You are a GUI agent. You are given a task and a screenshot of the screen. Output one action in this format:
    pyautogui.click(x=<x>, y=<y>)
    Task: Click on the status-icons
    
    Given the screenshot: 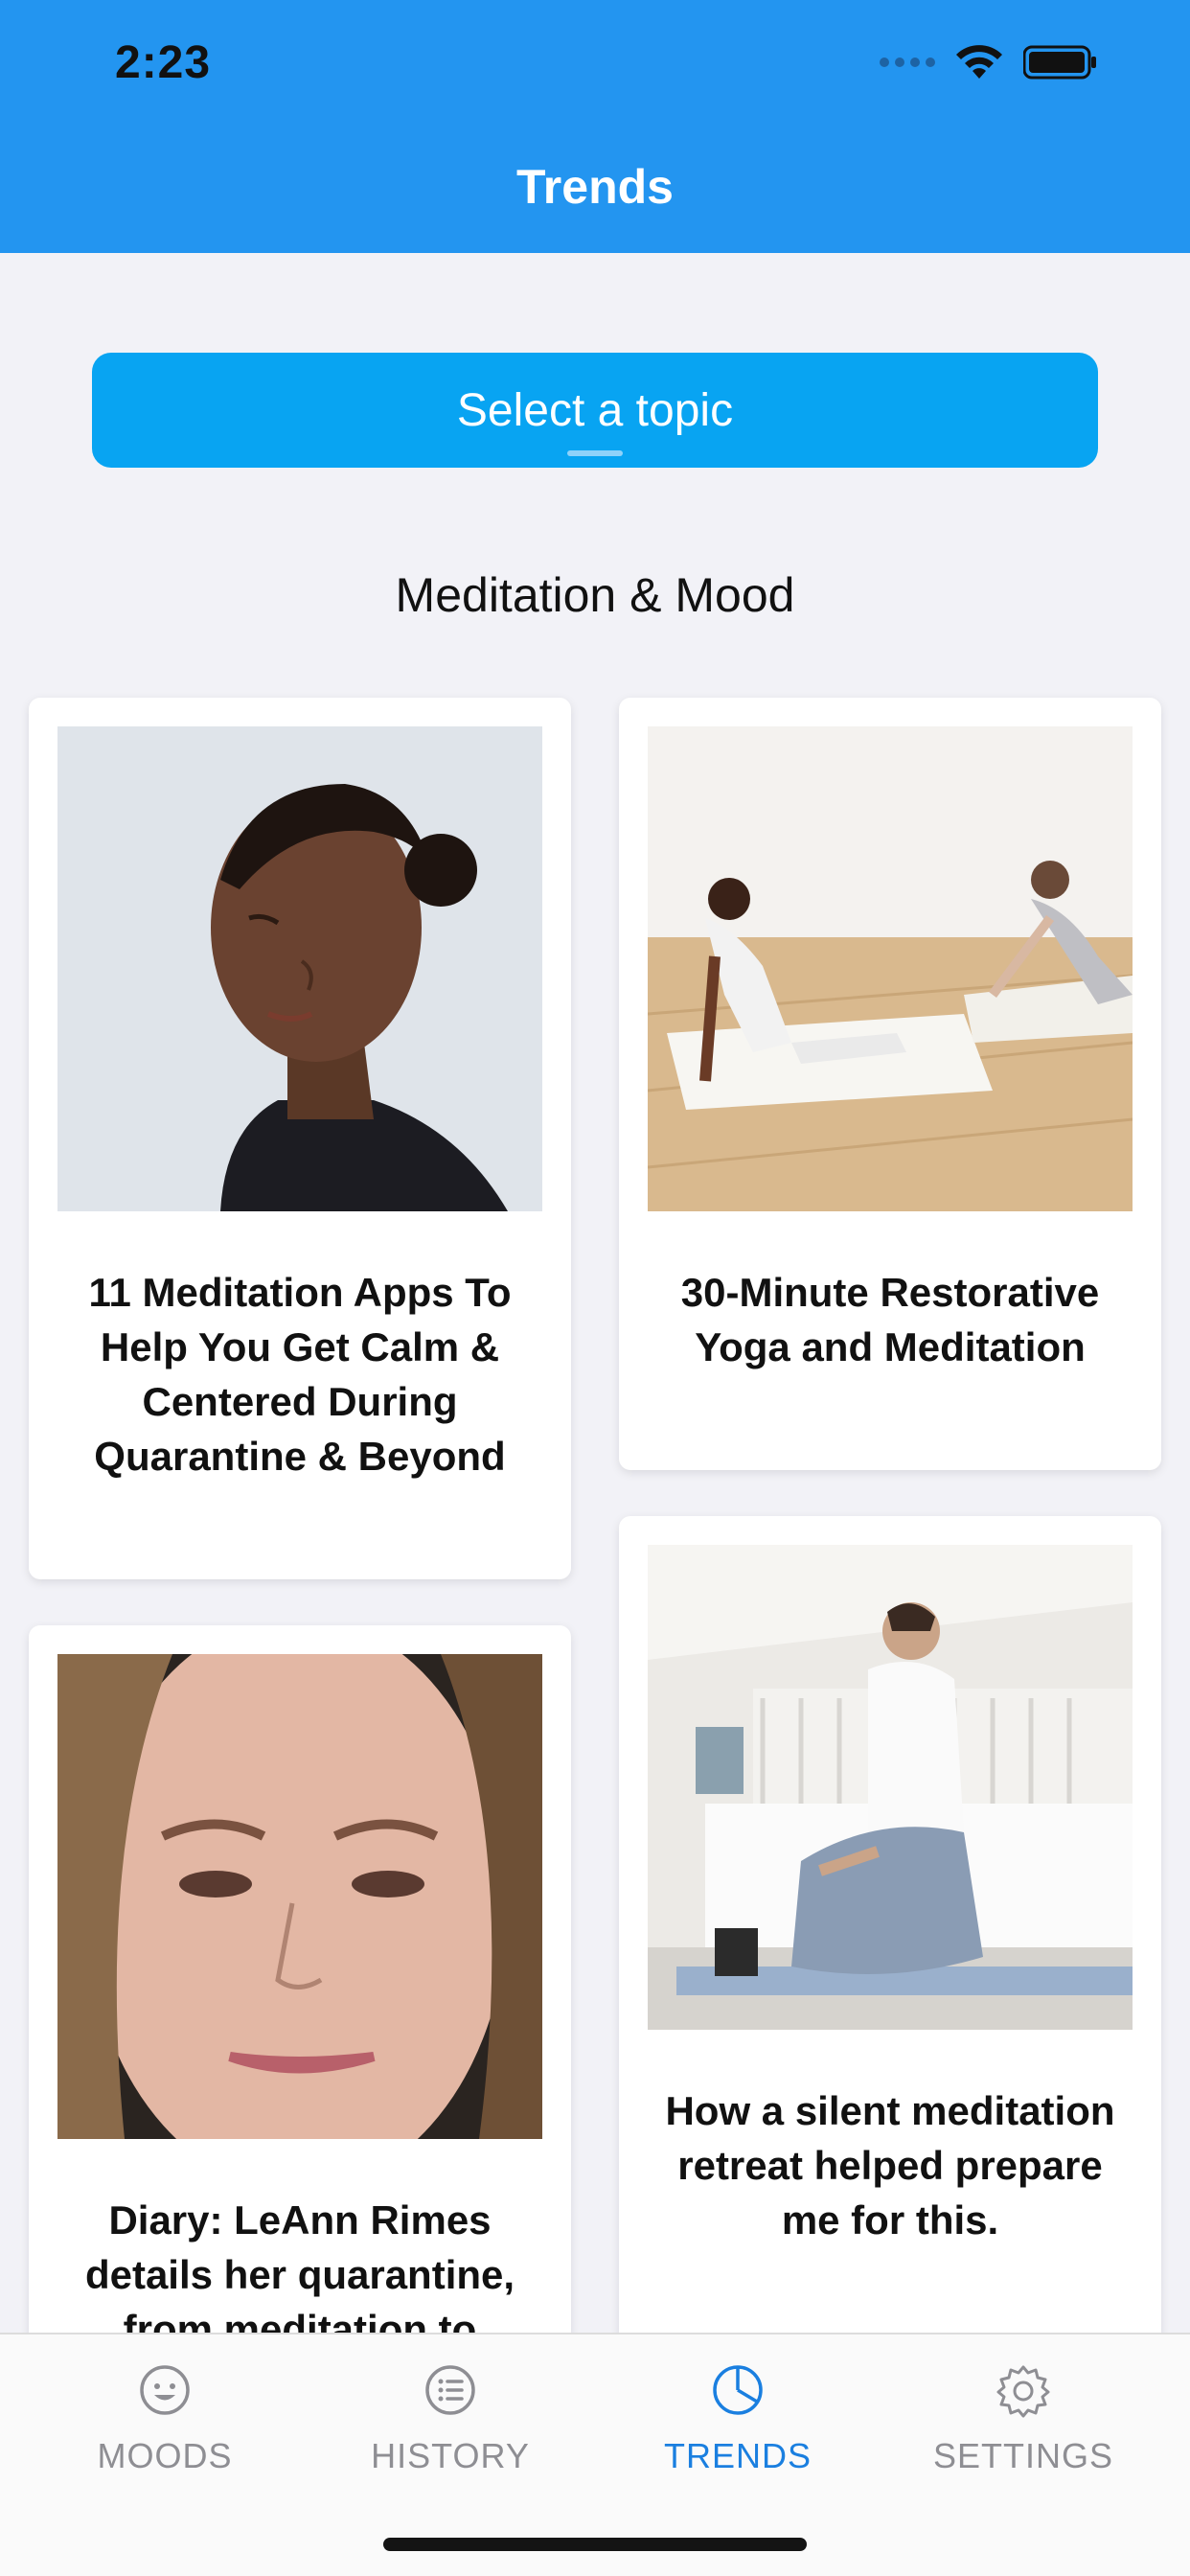 What is the action you would take?
    pyautogui.click(x=989, y=62)
    